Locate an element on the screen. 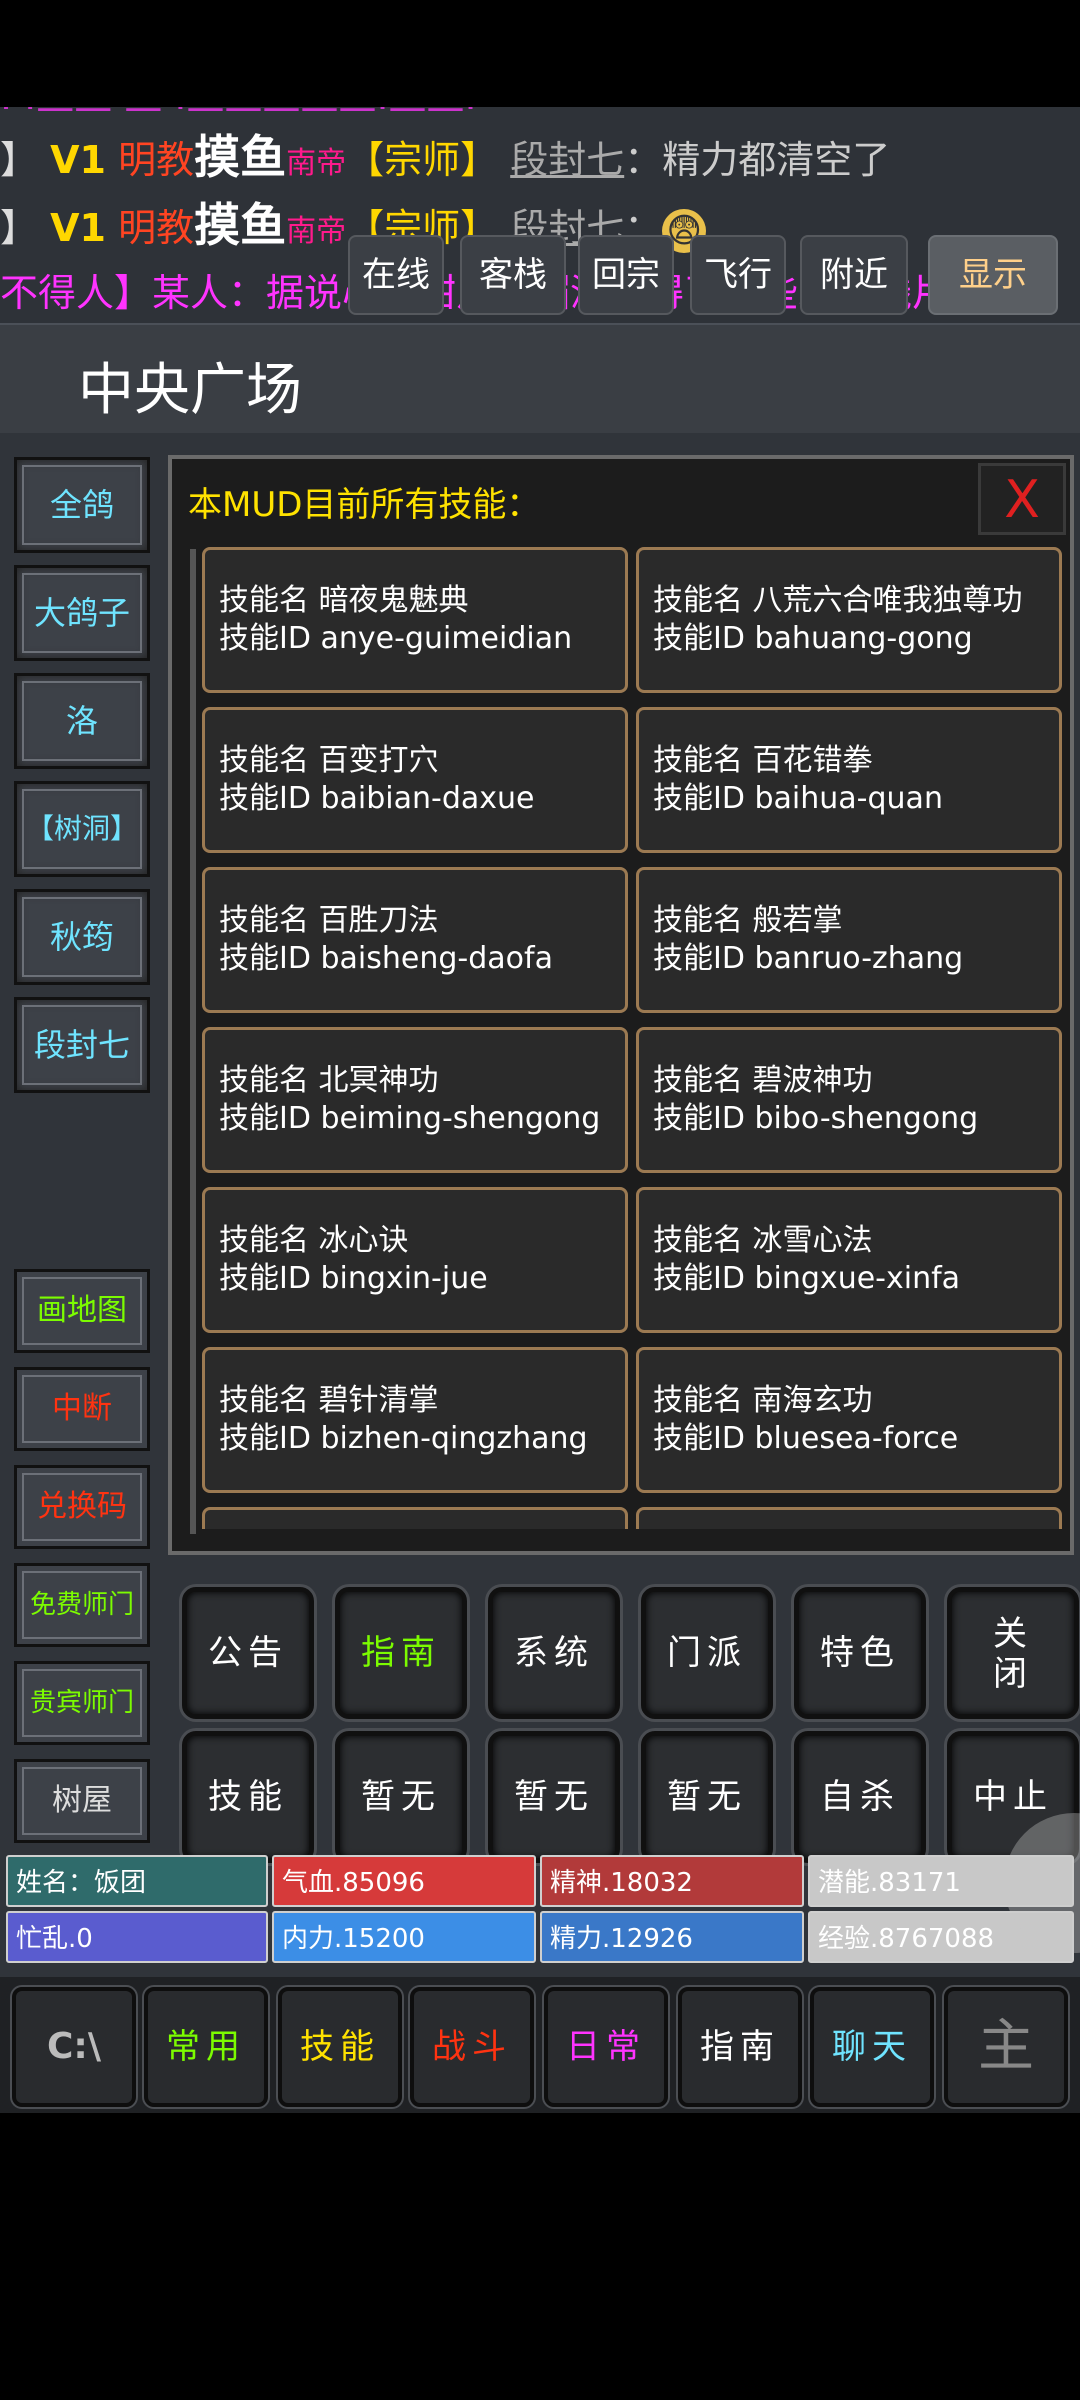  tab-button: 聊天 is located at coordinates (872, 2047).